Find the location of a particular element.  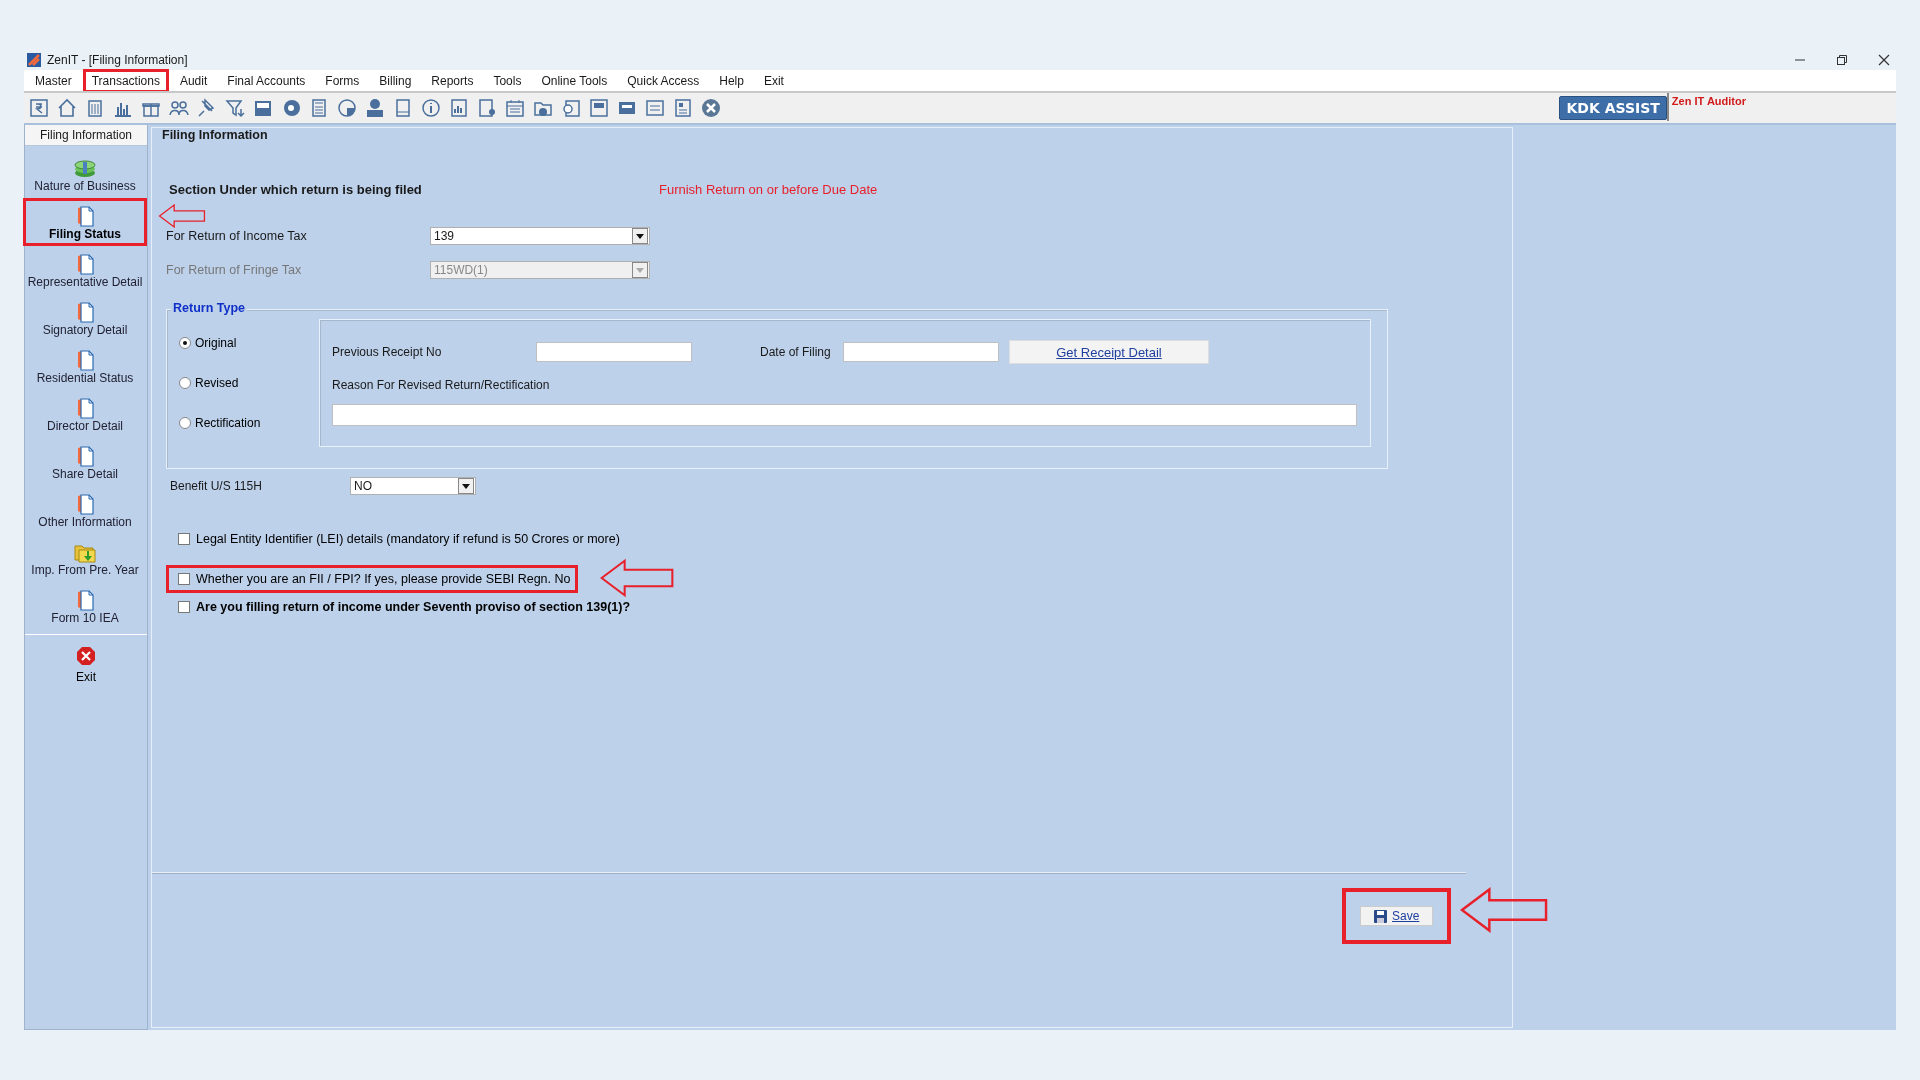

money-stack-icon is located at coordinates (85, 169).